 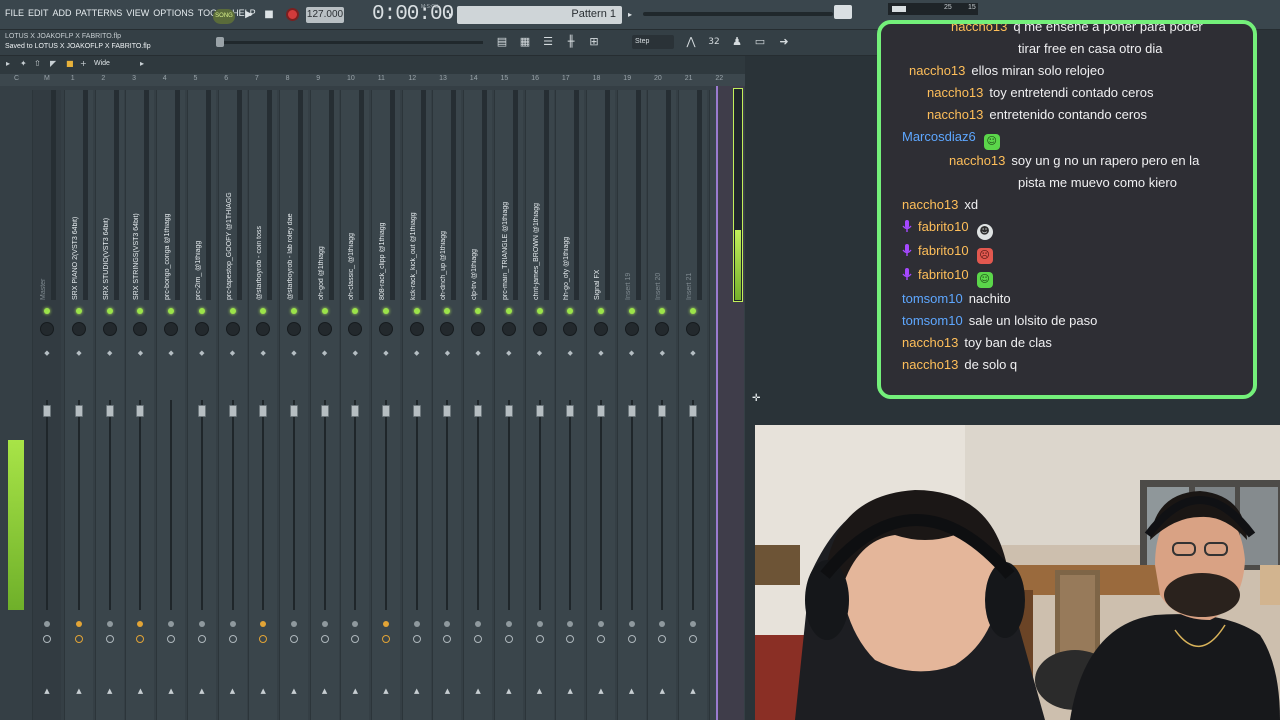 What do you see at coordinates (594, 42) in the screenshot?
I see `browser-icon: ⊞` at bounding box center [594, 42].